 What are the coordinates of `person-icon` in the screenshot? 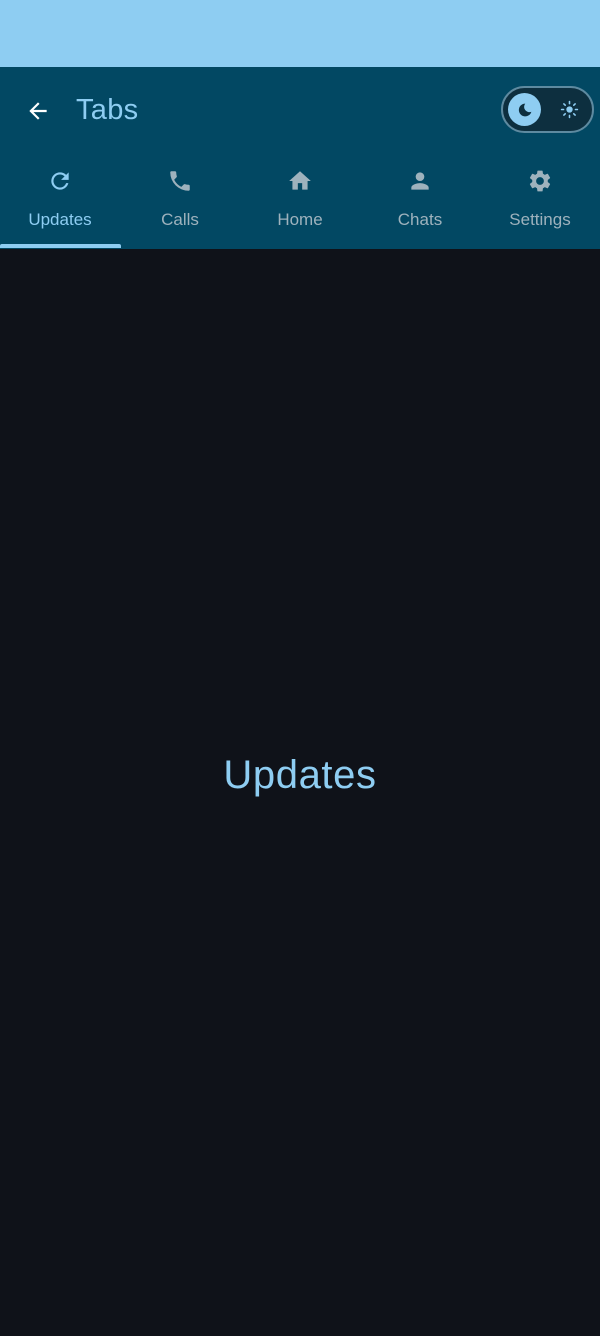 It's located at (420, 181).